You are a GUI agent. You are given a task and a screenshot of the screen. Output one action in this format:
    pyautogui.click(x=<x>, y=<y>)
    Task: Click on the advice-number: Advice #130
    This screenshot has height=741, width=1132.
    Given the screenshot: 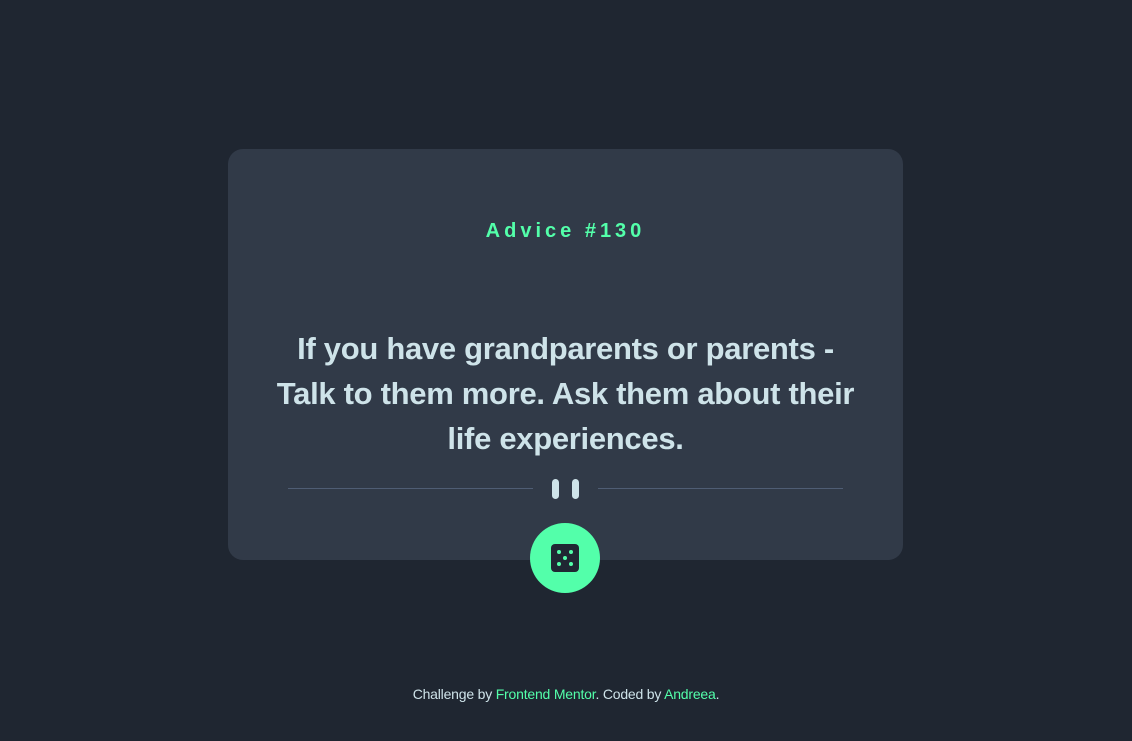 What is the action you would take?
    pyautogui.click(x=565, y=231)
    